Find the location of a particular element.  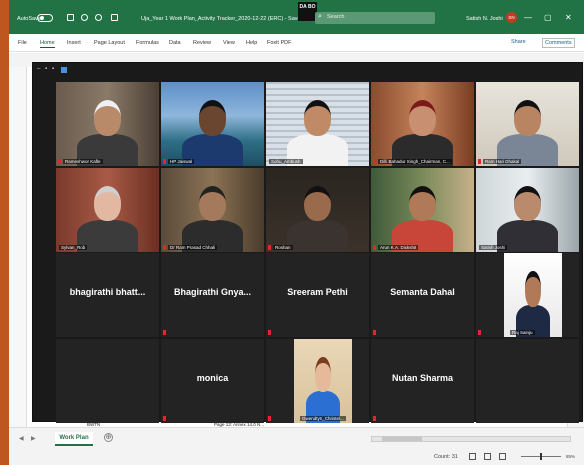

participant-display-name: Nutan Sharma is located at coordinates (422, 377).